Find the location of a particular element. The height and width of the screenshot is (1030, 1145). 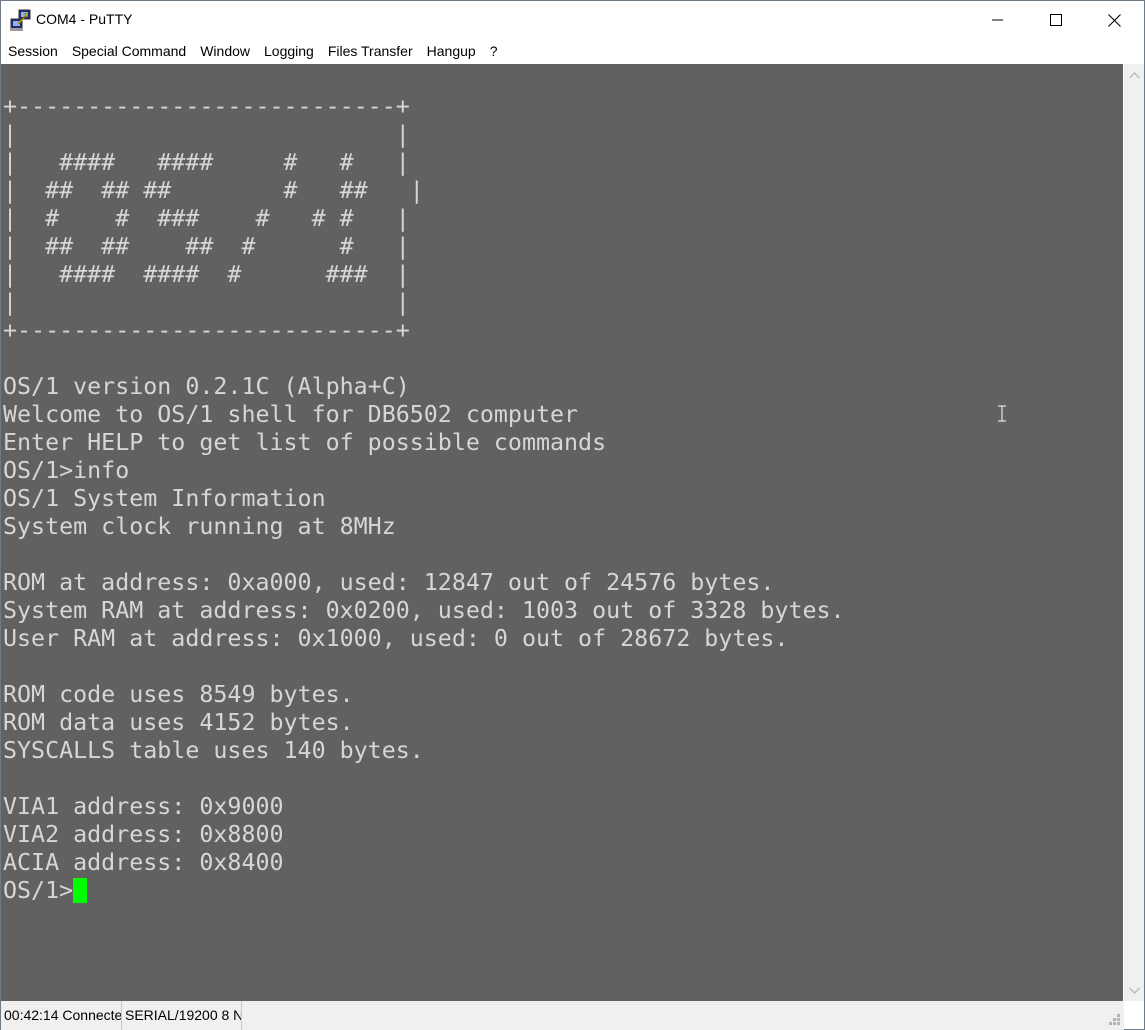

chevron-up-icon is located at coordinates (1134, 75).